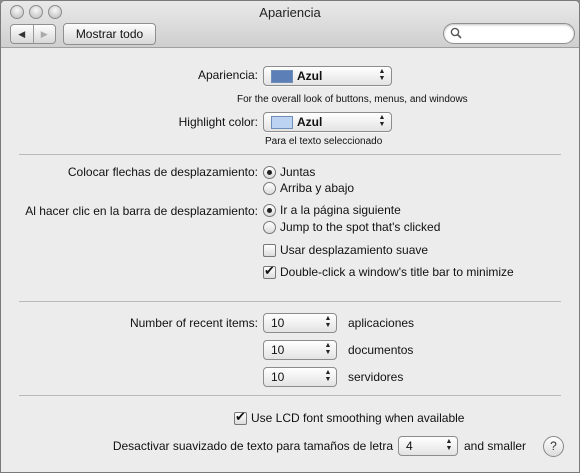 This screenshot has height=473, width=580. What do you see at coordinates (409, 446) in the screenshot?
I see `font-smoothing-size-value: 4` at bounding box center [409, 446].